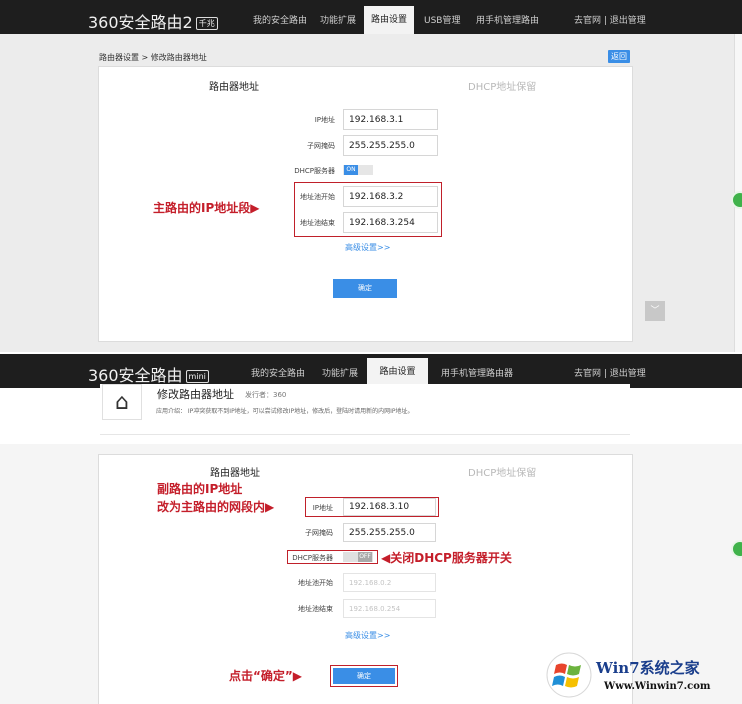 The width and height of the screenshot is (742, 704). I want to click on mask-input: 255.255.255.0, so click(390, 145).